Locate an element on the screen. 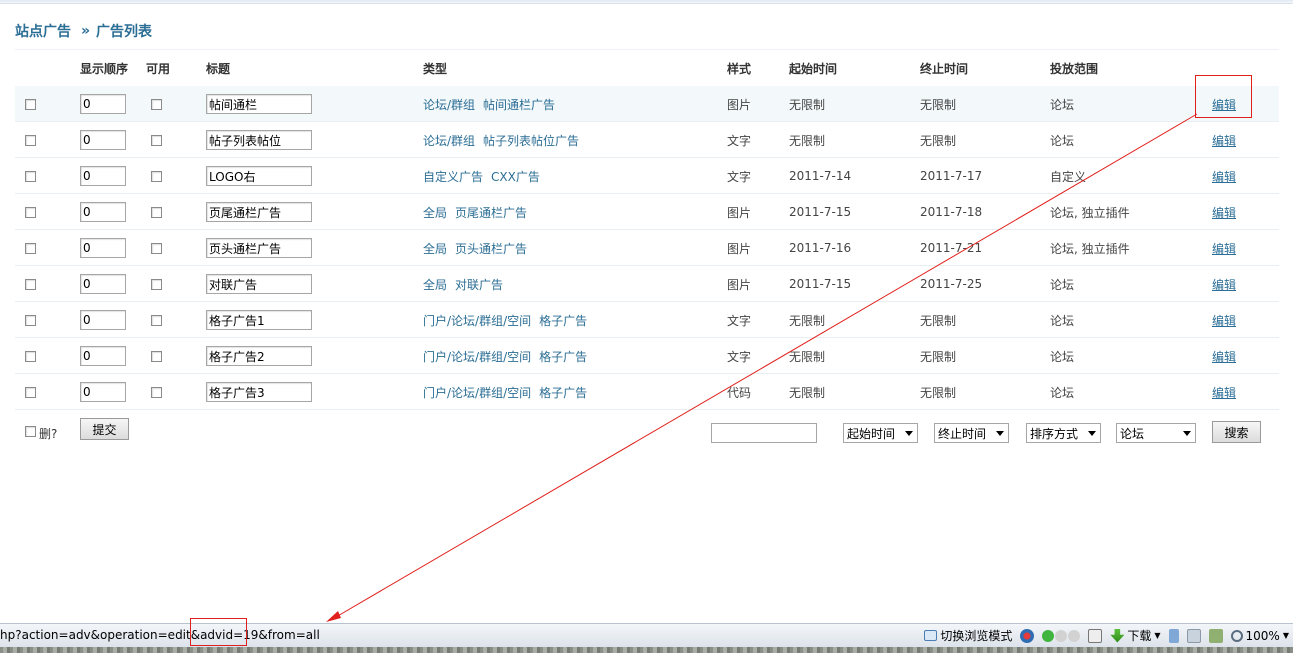 This screenshot has width=1293, height=653. table-row: 全局页尾通栏广告 图片 2011-7-15 2011-7-18 论坛, 独立插件 编辑 is located at coordinates (647, 212).